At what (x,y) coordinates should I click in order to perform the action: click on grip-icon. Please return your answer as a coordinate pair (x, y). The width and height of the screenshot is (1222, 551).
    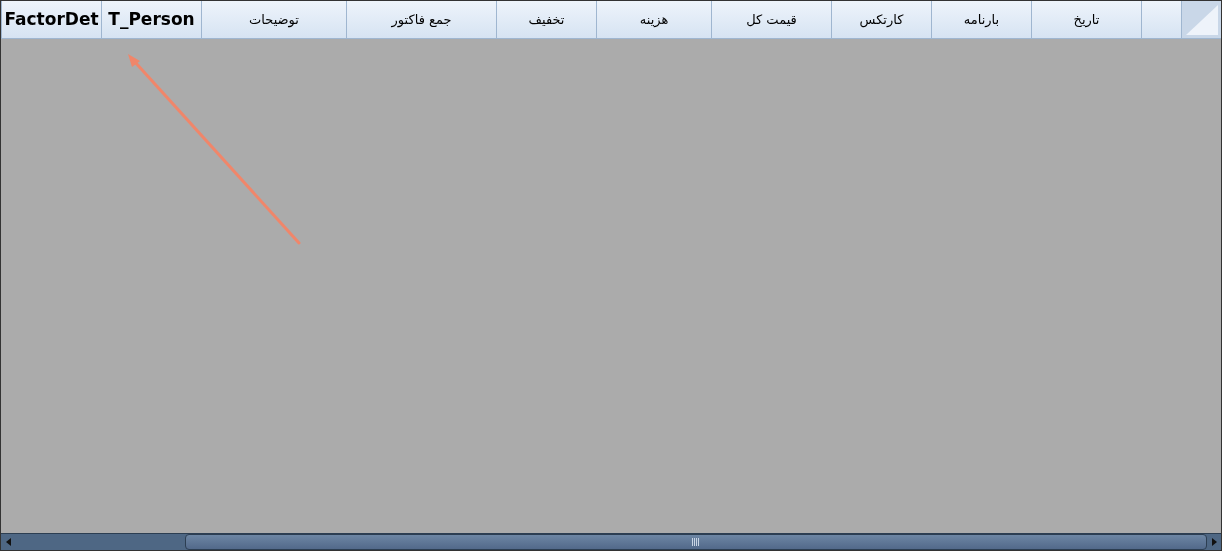
    Looking at the image, I should click on (696, 542).